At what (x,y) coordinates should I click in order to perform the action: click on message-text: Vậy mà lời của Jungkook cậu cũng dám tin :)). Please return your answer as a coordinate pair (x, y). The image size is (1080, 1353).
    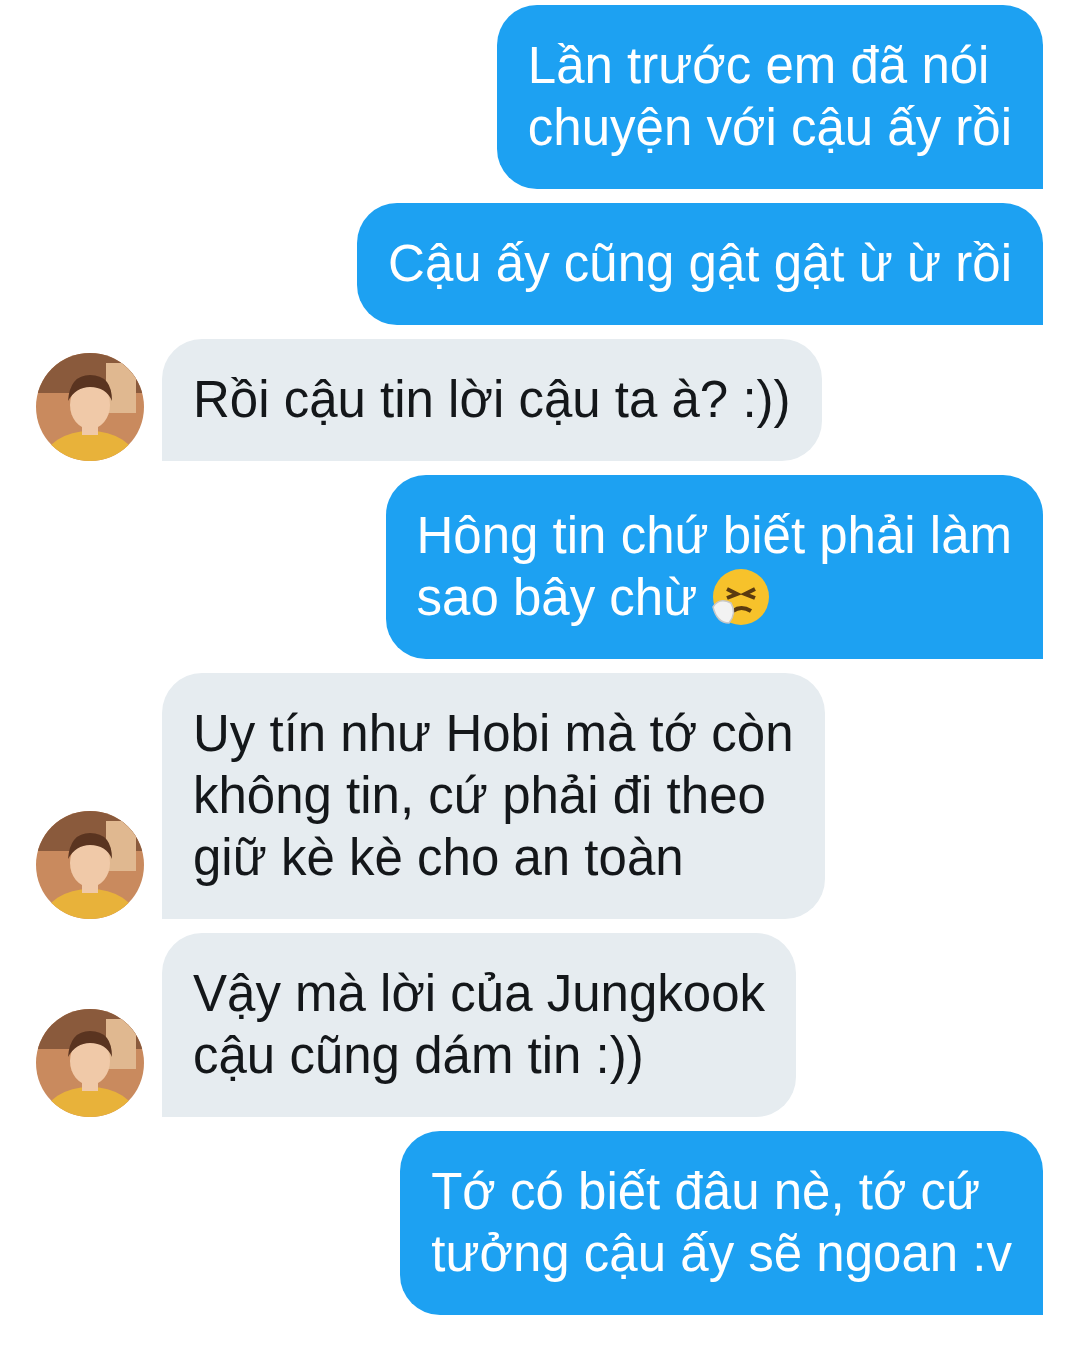
    Looking at the image, I should click on (479, 1025).